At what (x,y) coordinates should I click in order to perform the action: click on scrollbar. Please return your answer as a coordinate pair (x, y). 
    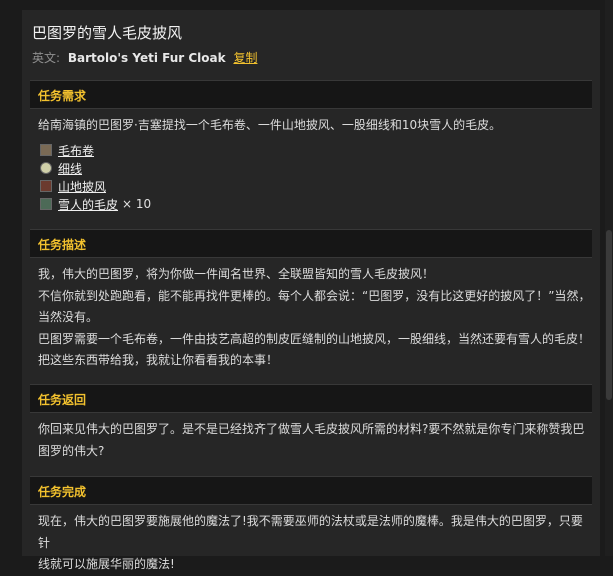
    Looking at the image, I should click on (609, 278).